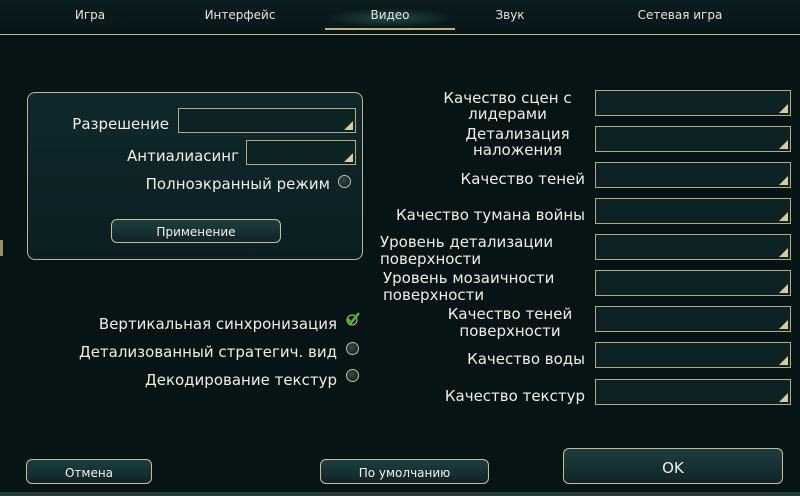 Image resolution: width=800 pixels, height=496 pixels. I want to click on shadow-quality-dropdown, so click(693, 175).